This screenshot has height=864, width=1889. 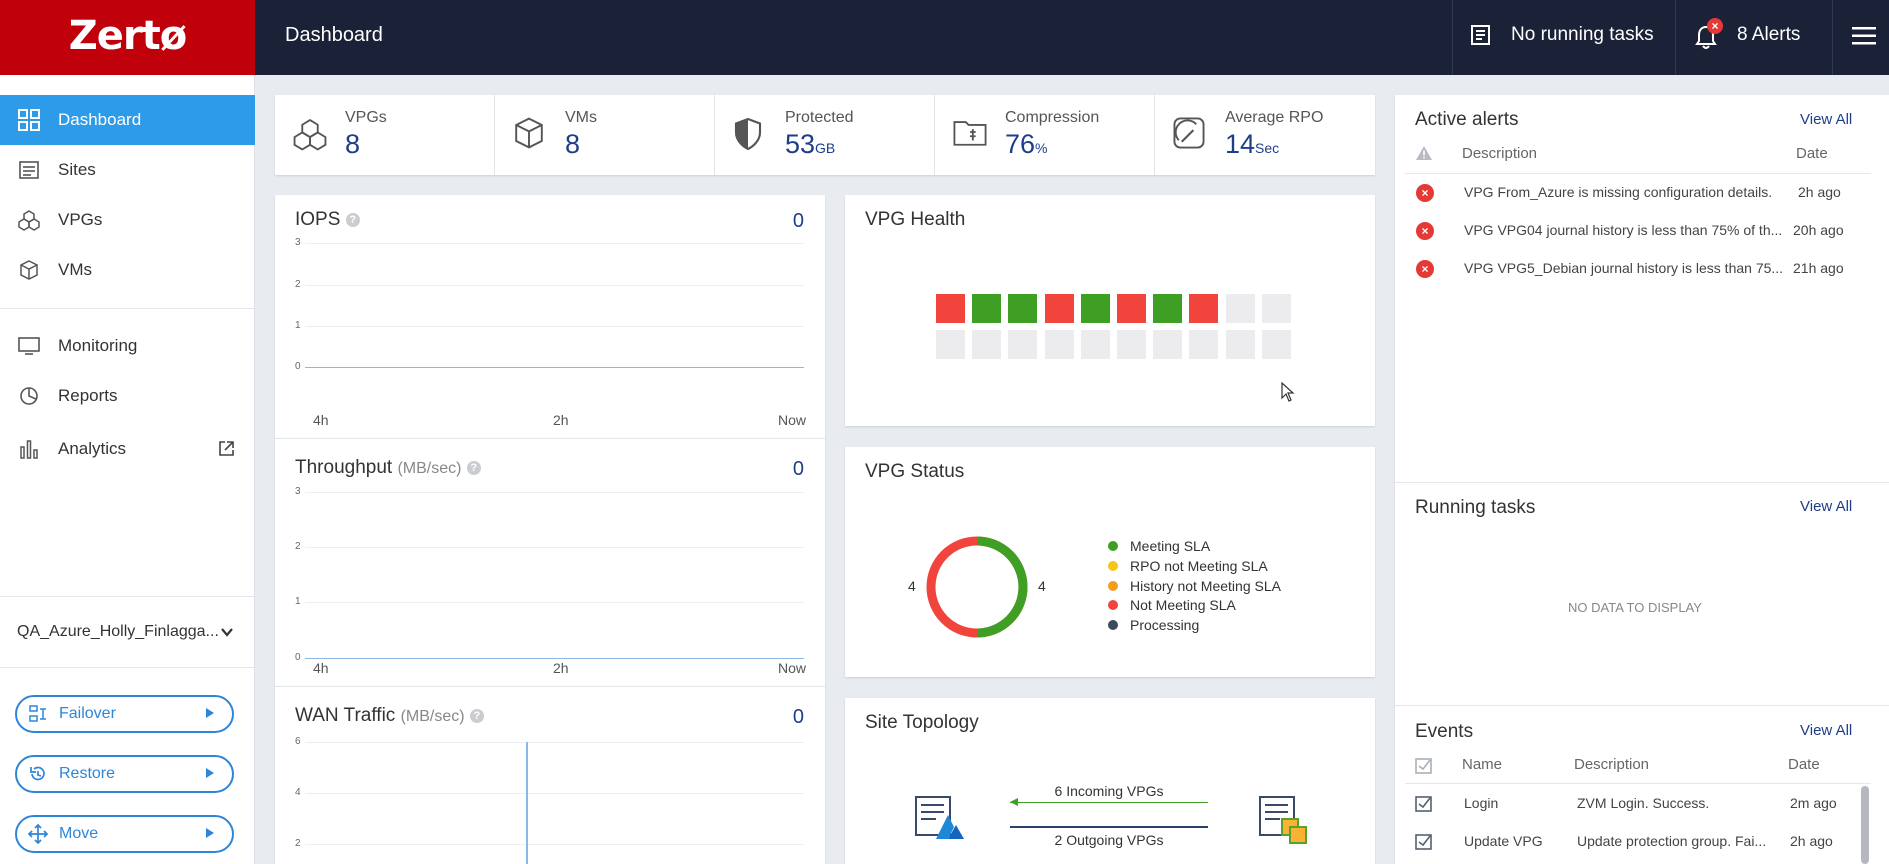 What do you see at coordinates (527, 803) in the screenshot?
I see `wan-traffic-spike` at bounding box center [527, 803].